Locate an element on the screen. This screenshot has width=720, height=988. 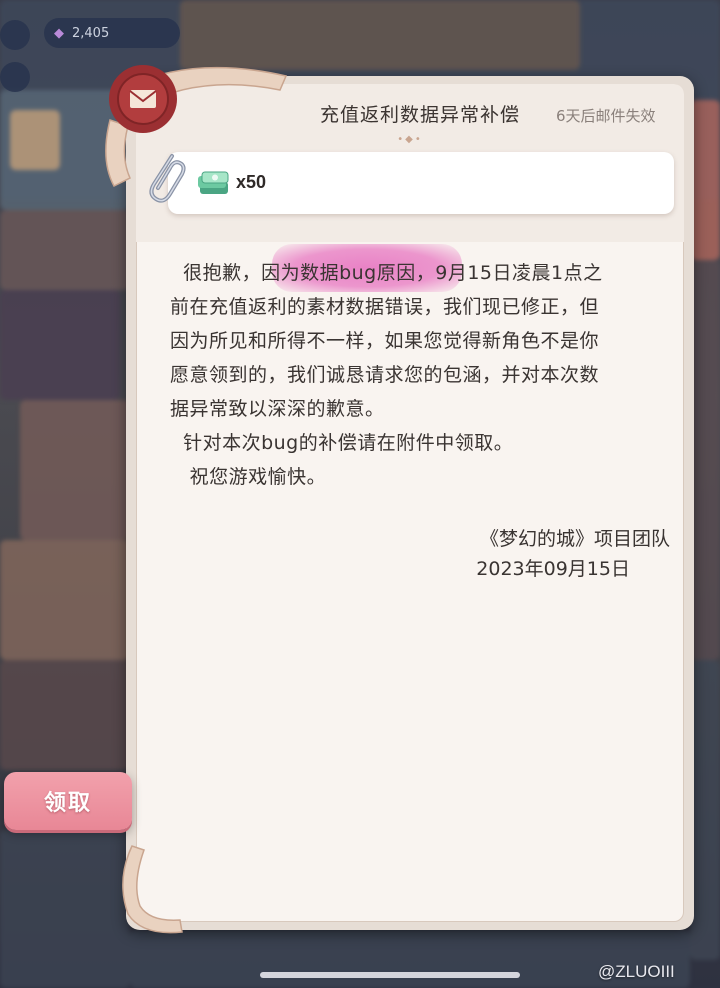
paperclip-icon is located at coordinates (167, 178).